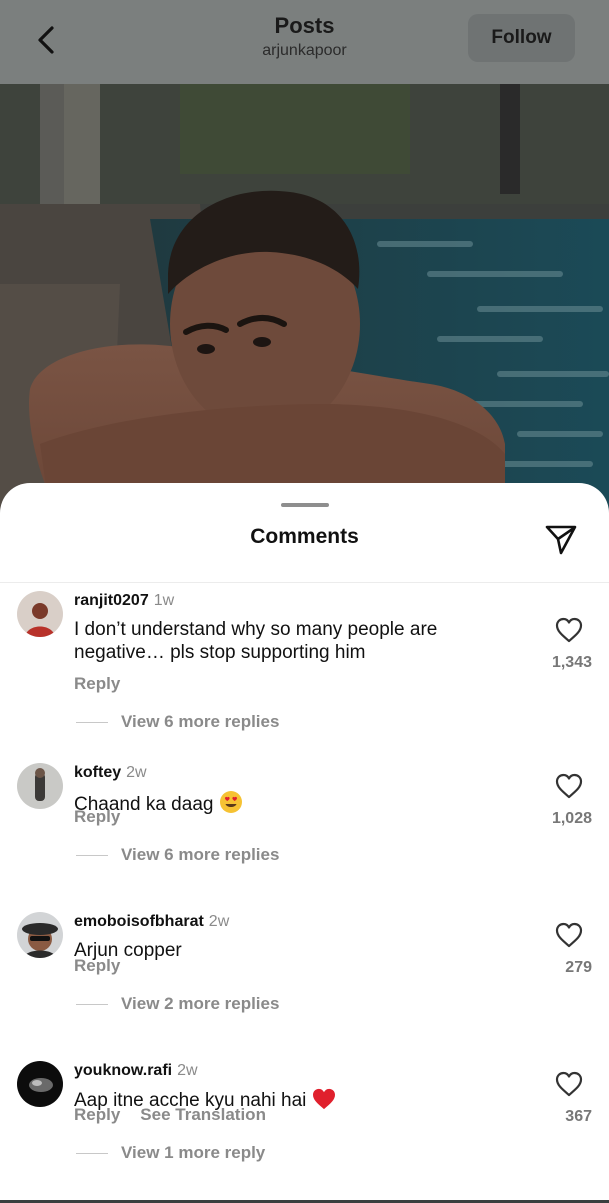  What do you see at coordinates (578, 967) in the screenshot?
I see `like-count: 279` at bounding box center [578, 967].